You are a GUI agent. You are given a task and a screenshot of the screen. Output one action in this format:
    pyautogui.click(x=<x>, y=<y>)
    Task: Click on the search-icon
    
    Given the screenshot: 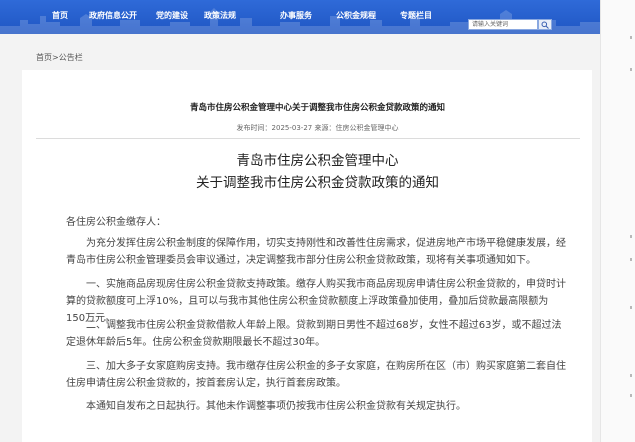 What is the action you would take?
    pyautogui.click(x=545, y=25)
    